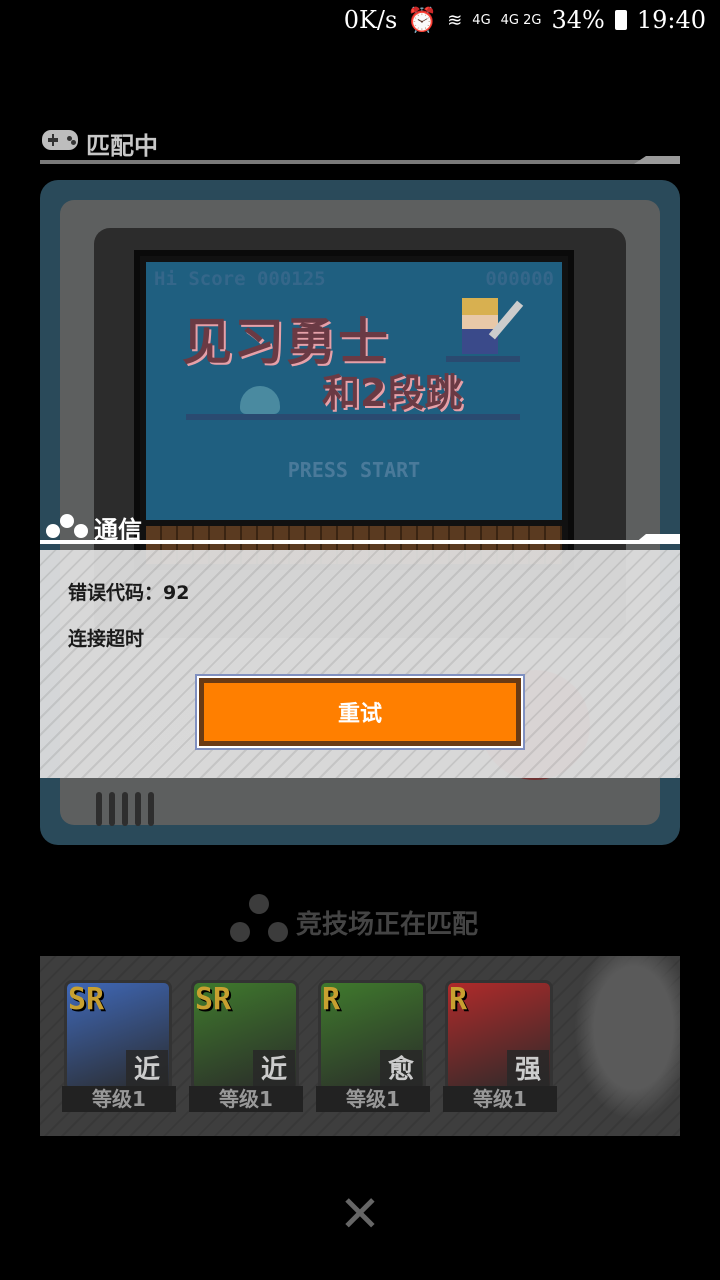 This screenshot has width=720, height=1280. I want to click on status-bar: 0K/s ⏰ ≋ 4G 4G 2G 34% 19:40, so click(360, 20).